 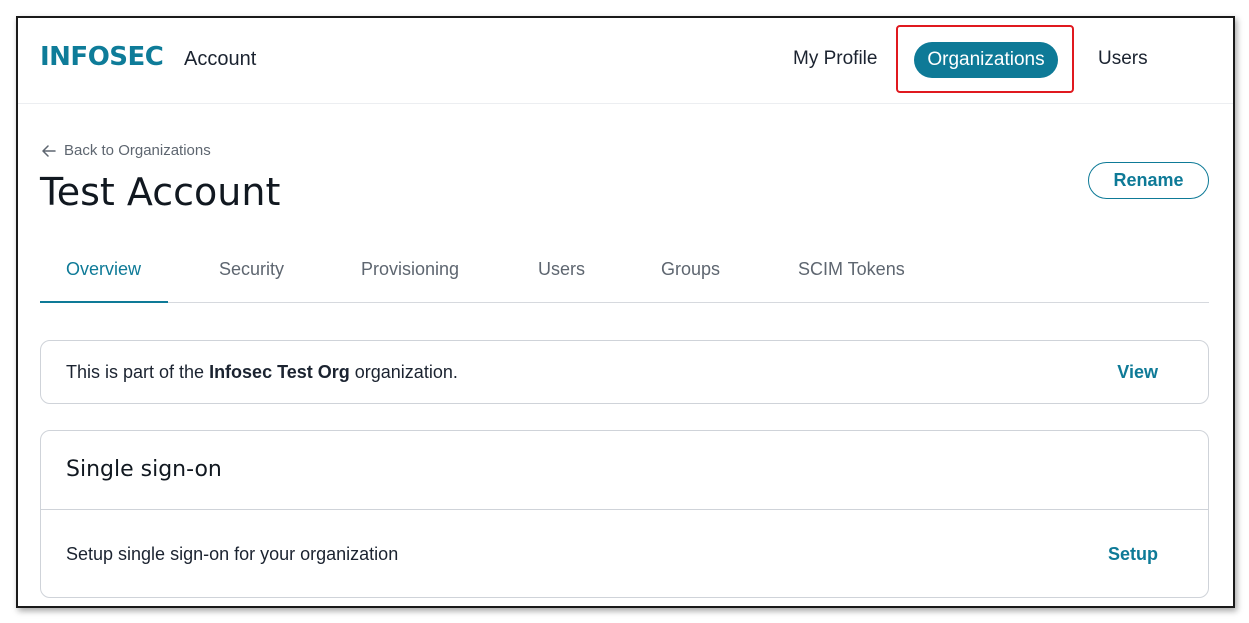 What do you see at coordinates (144, 469) in the screenshot?
I see `sso-title: Single sign-on` at bounding box center [144, 469].